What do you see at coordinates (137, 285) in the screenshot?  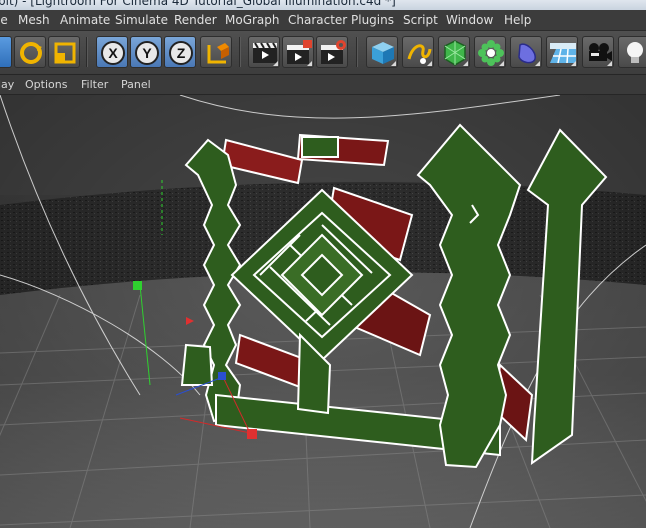 I see `y-axis-handle` at bounding box center [137, 285].